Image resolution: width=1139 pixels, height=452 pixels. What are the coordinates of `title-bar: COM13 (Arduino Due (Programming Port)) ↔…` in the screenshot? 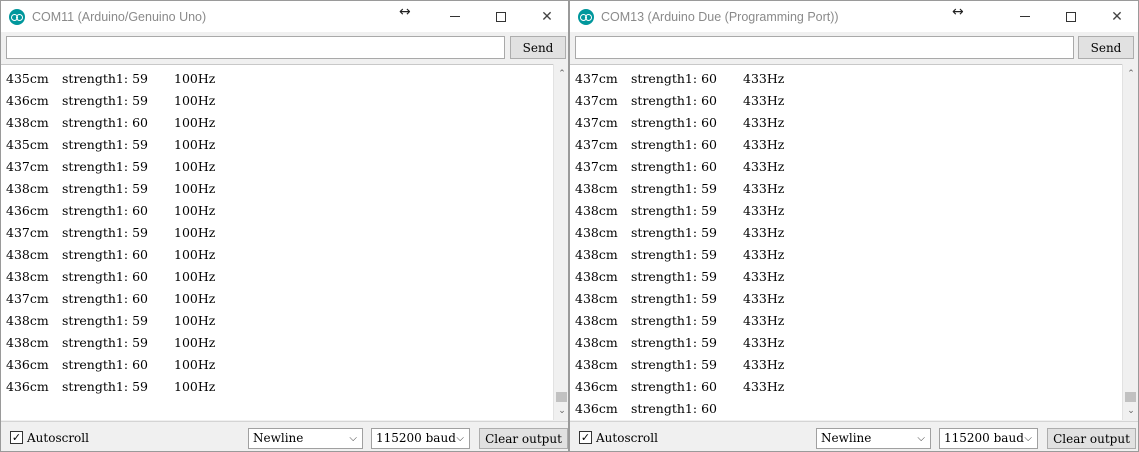 It's located at (854, 16).